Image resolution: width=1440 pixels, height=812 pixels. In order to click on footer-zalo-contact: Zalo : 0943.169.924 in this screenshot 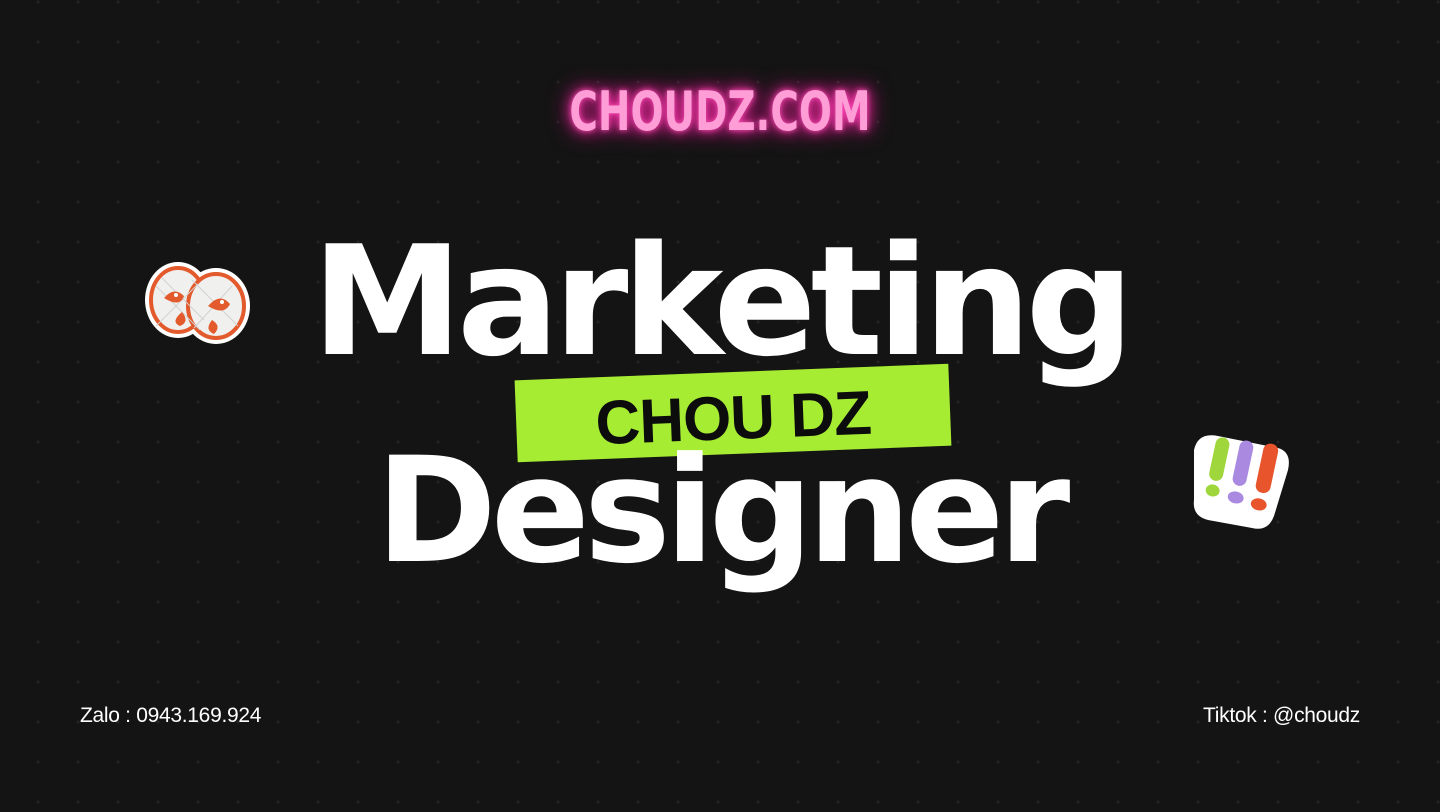, I will do `click(171, 715)`.